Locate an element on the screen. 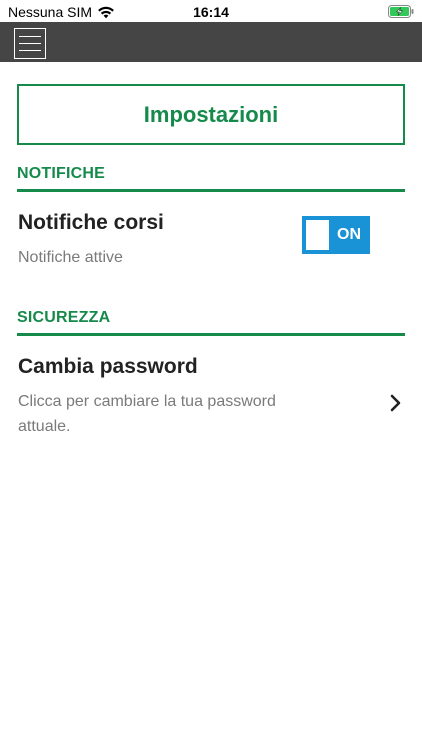 This screenshot has width=422, height=750. section-header-notifiche: NOTIFICHE is located at coordinates (211, 178).